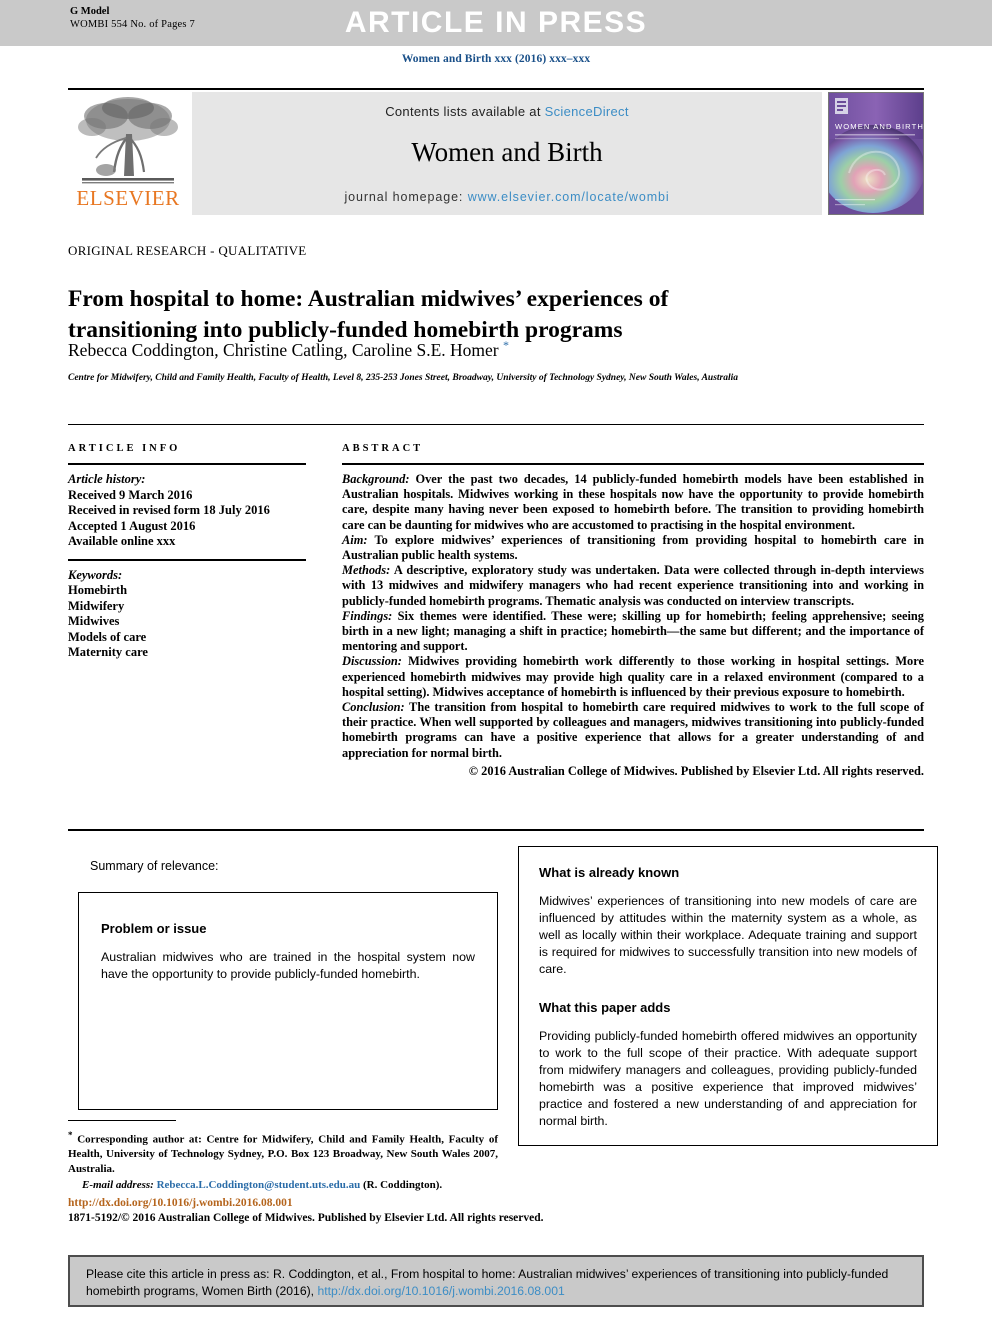 The width and height of the screenshot is (992, 1323). What do you see at coordinates (187, 559) in the screenshot?
I see `keywords-rule` at bounding box center [187, 559].